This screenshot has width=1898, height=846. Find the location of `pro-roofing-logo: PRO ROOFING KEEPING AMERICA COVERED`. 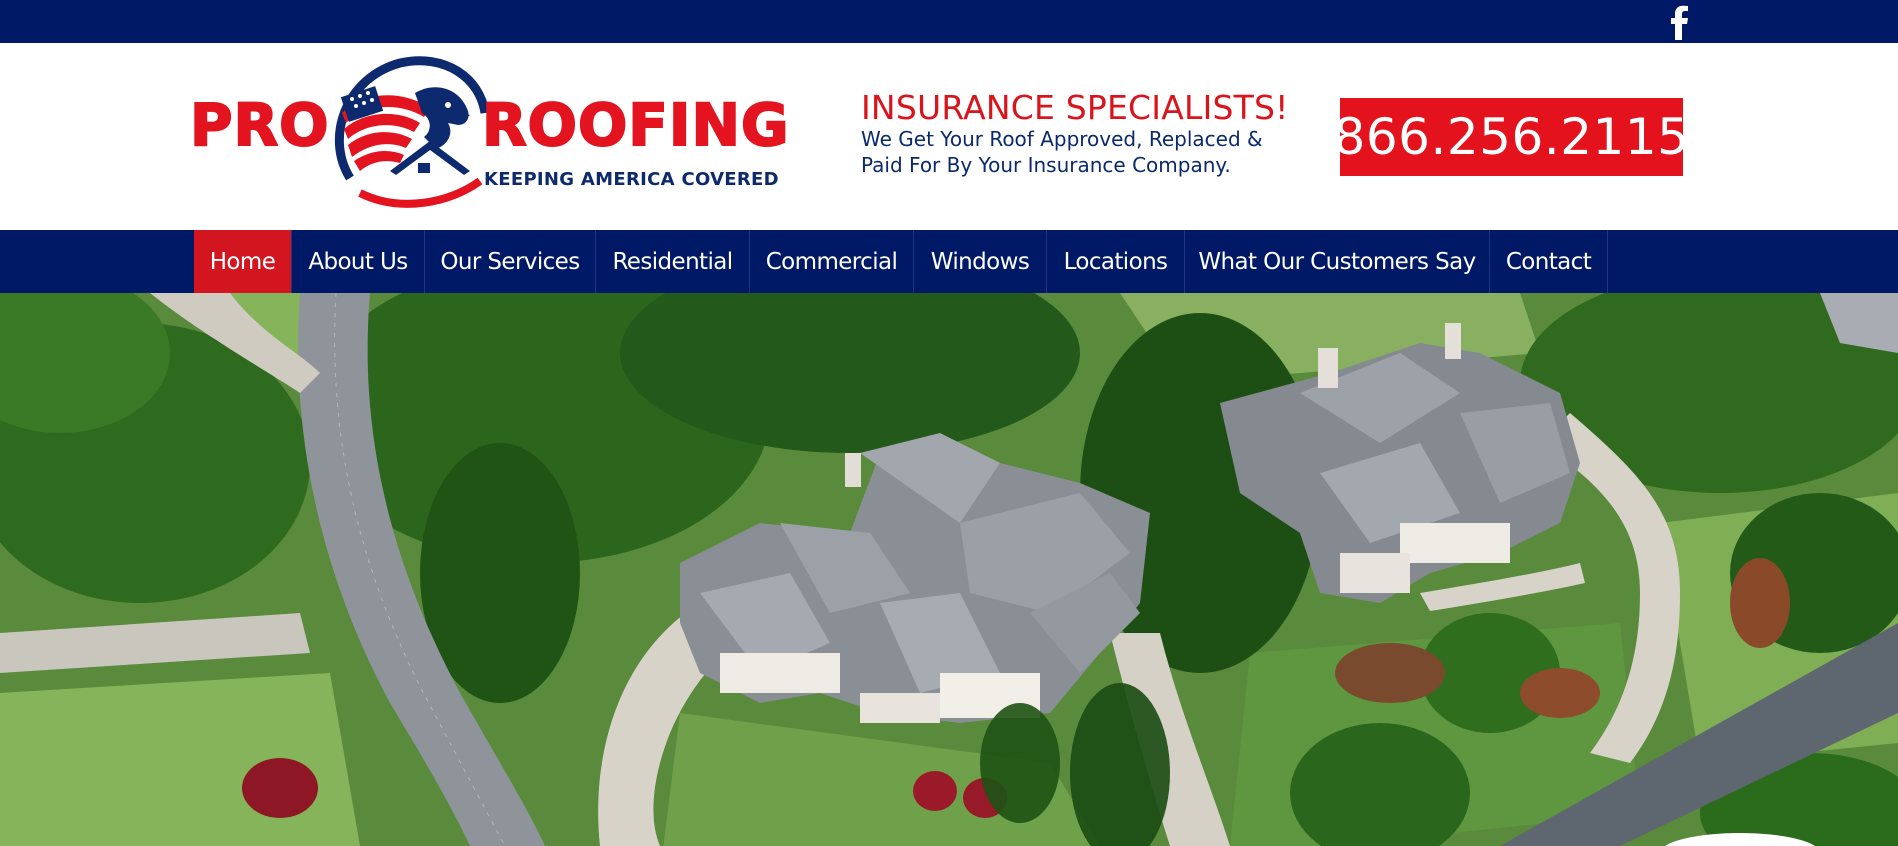

pro-roofing-logo: PRO ROOFING KEEPING AMERICA COVERED is located at coordinates (489, 133).